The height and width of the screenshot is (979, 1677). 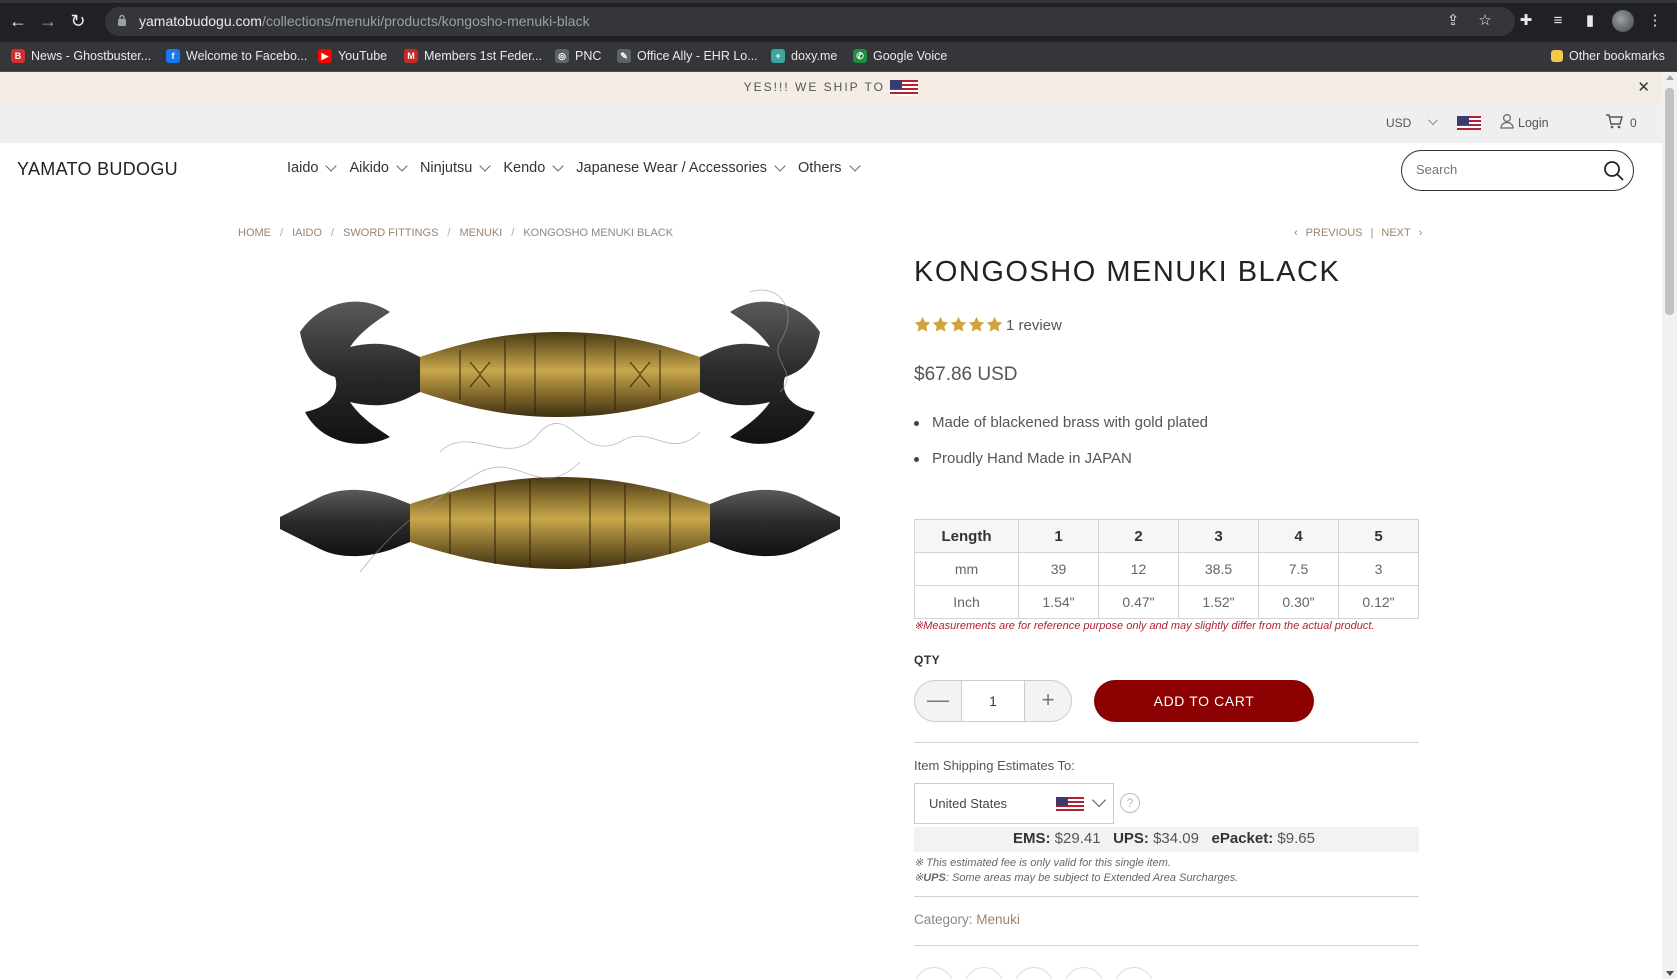 I want to click on next-link: NEXT, so click(x=1395, y=233).